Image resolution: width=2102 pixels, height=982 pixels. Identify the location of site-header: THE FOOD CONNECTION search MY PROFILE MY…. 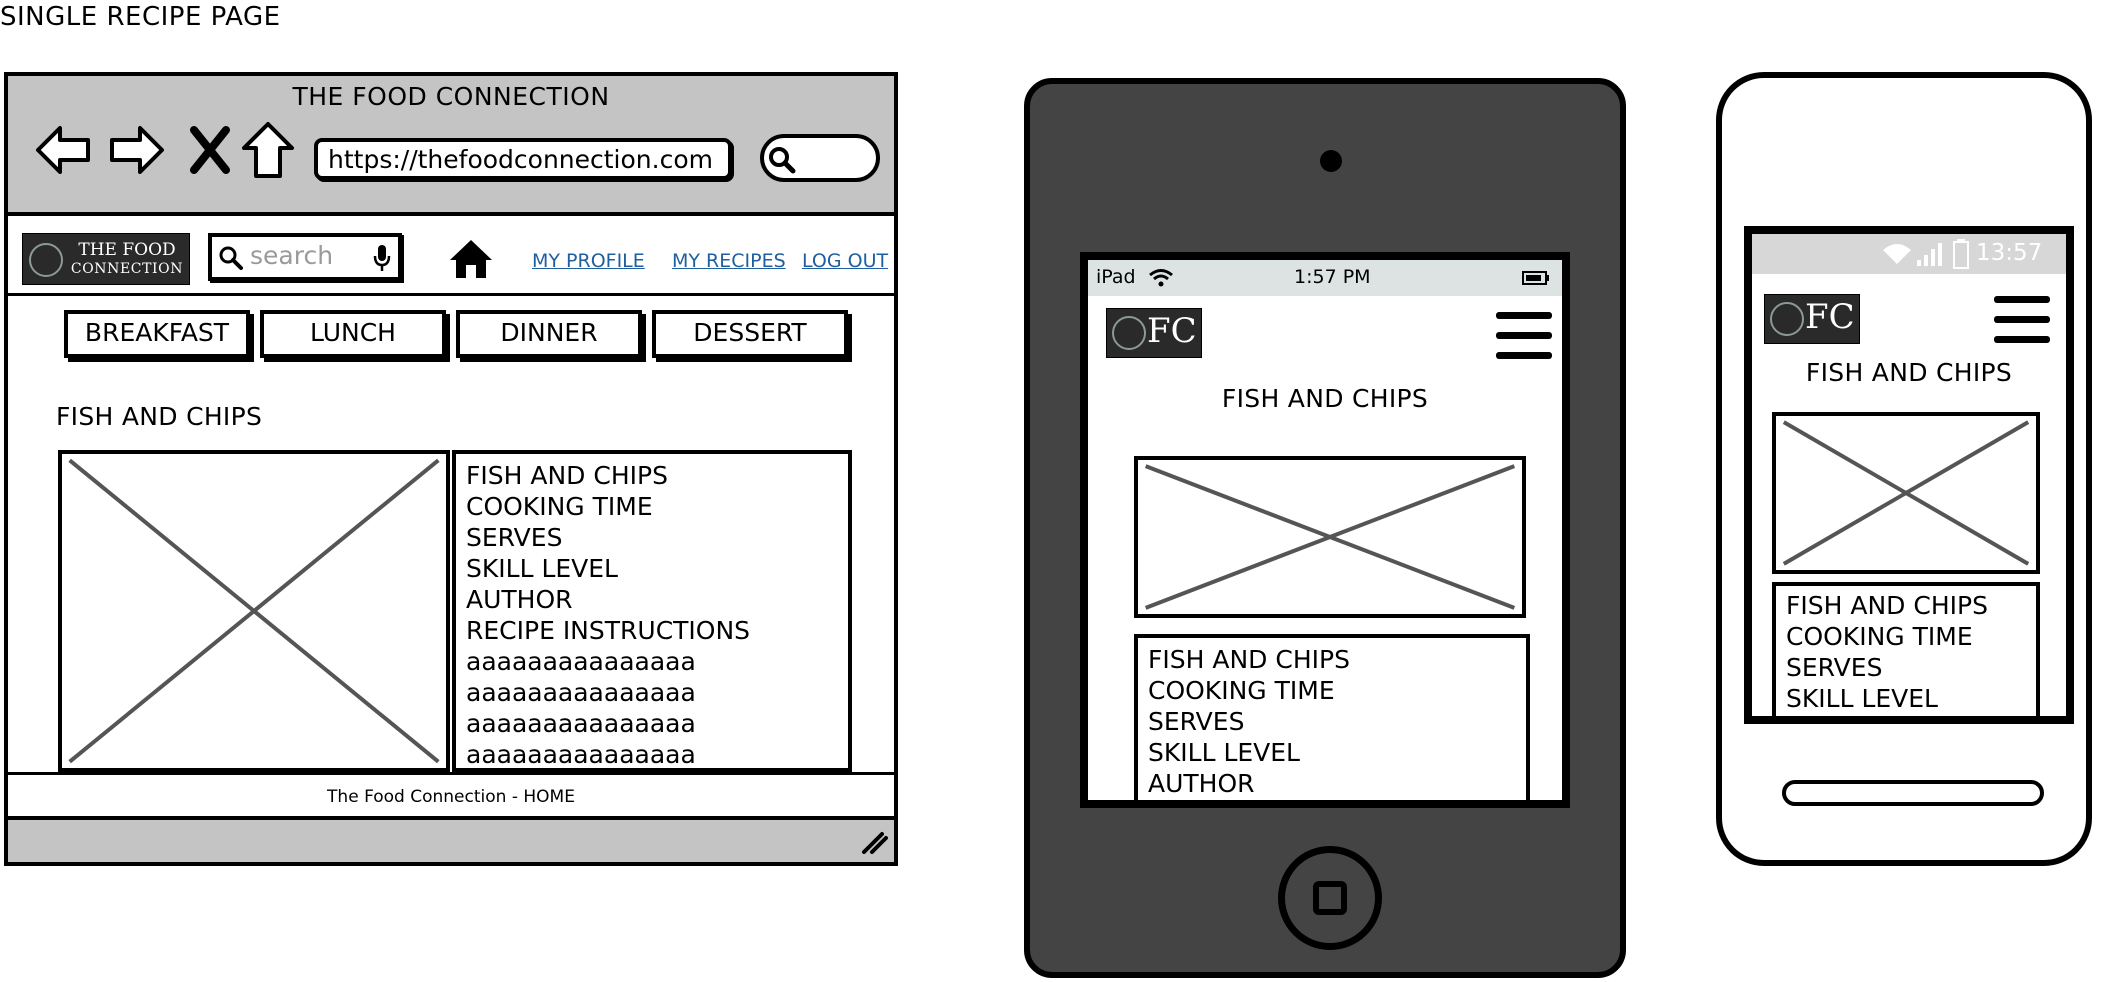
(451, 258).